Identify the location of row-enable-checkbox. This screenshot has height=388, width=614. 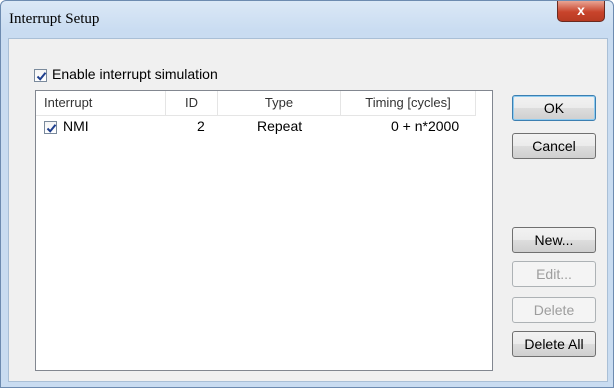
(50, 127).